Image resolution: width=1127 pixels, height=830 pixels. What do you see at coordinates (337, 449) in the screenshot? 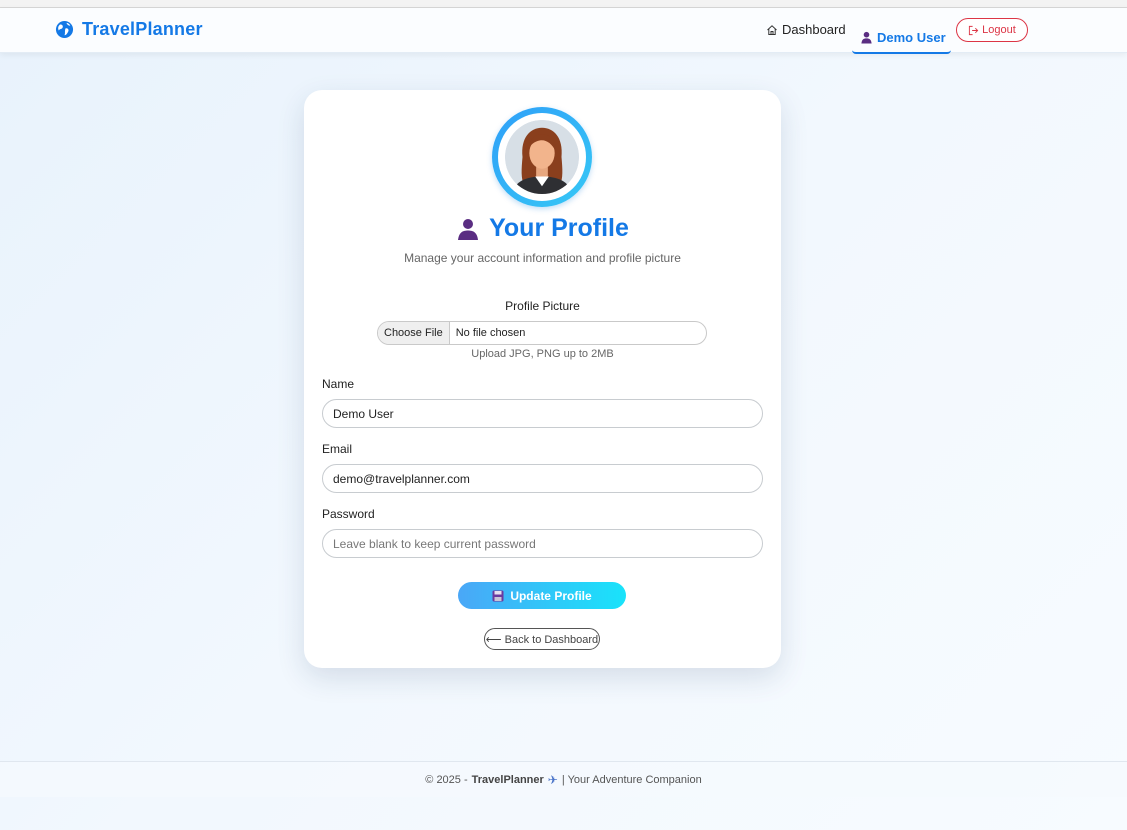
I see `email-label: Email` at bounding box center [337, 449].